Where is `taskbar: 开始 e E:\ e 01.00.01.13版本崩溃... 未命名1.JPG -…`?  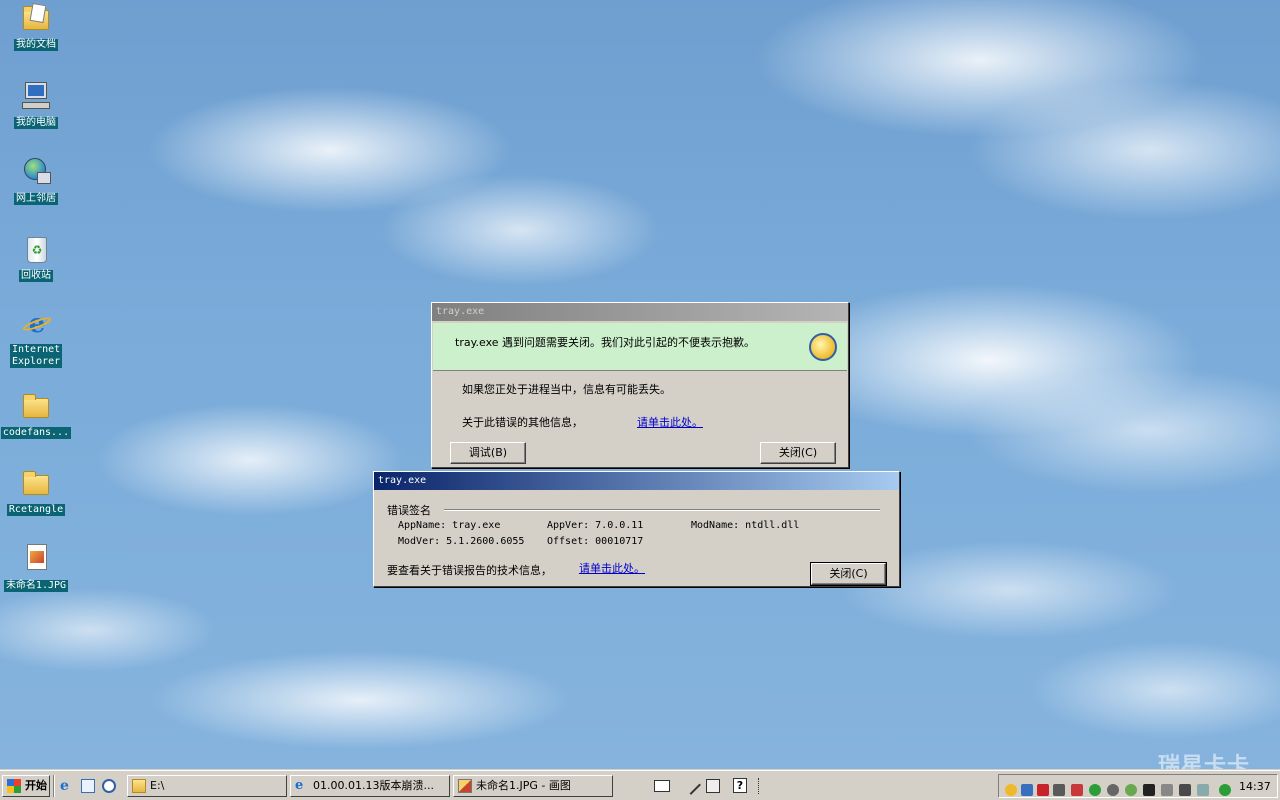 taskbar: 开始 e E:\ e 01.00.01.13版本崩溃... 未命名1.JPG -… is located at coordinates (640, 785).